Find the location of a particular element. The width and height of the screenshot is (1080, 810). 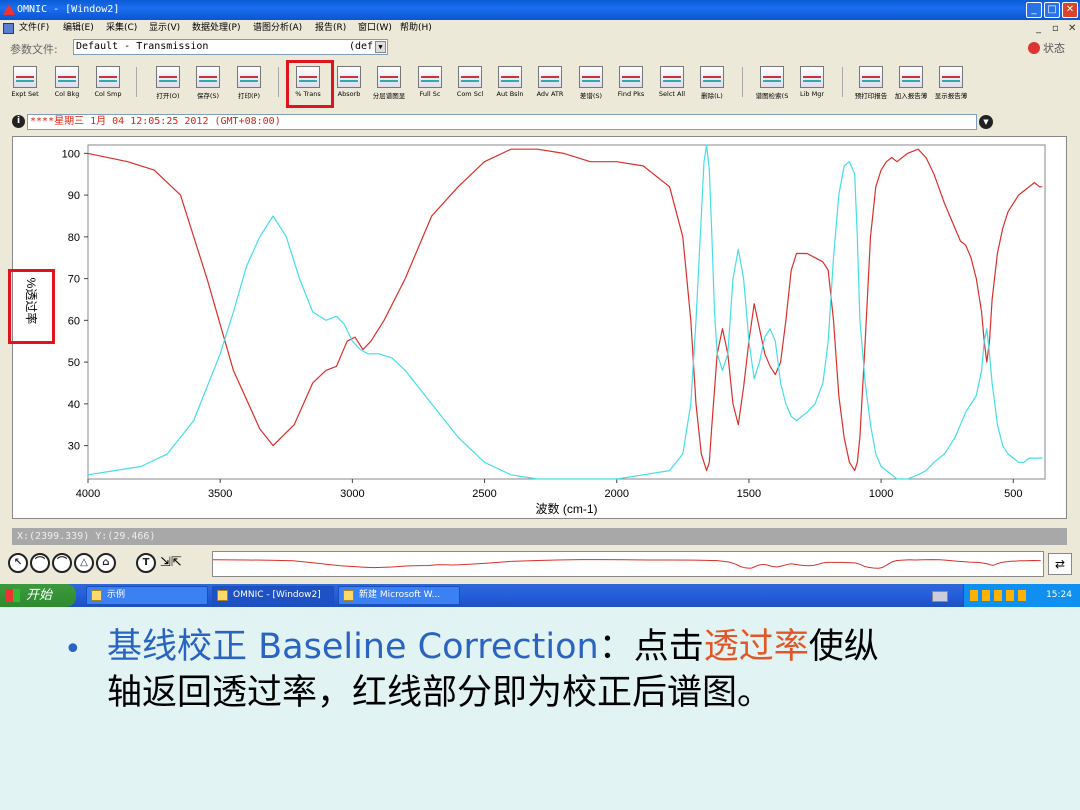

experiment-setup-icon is located at coordinates (25, 77).